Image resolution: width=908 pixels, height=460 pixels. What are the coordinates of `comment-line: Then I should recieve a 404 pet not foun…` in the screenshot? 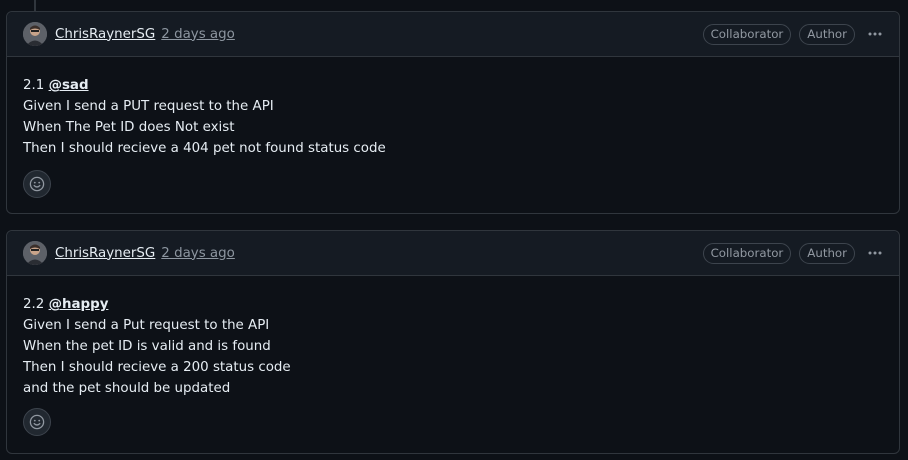 It's located at (204, 148).